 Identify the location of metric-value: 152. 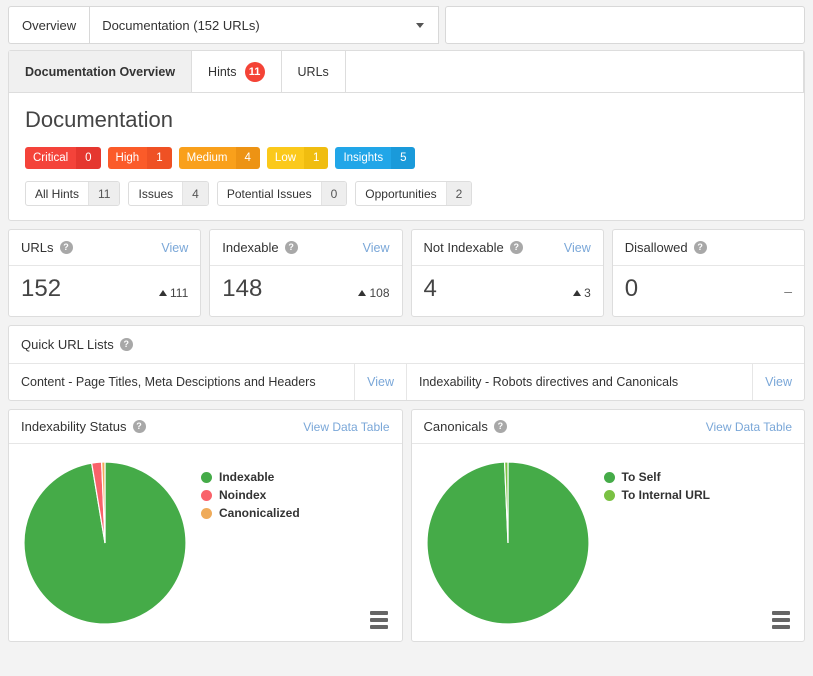
(41, 288).